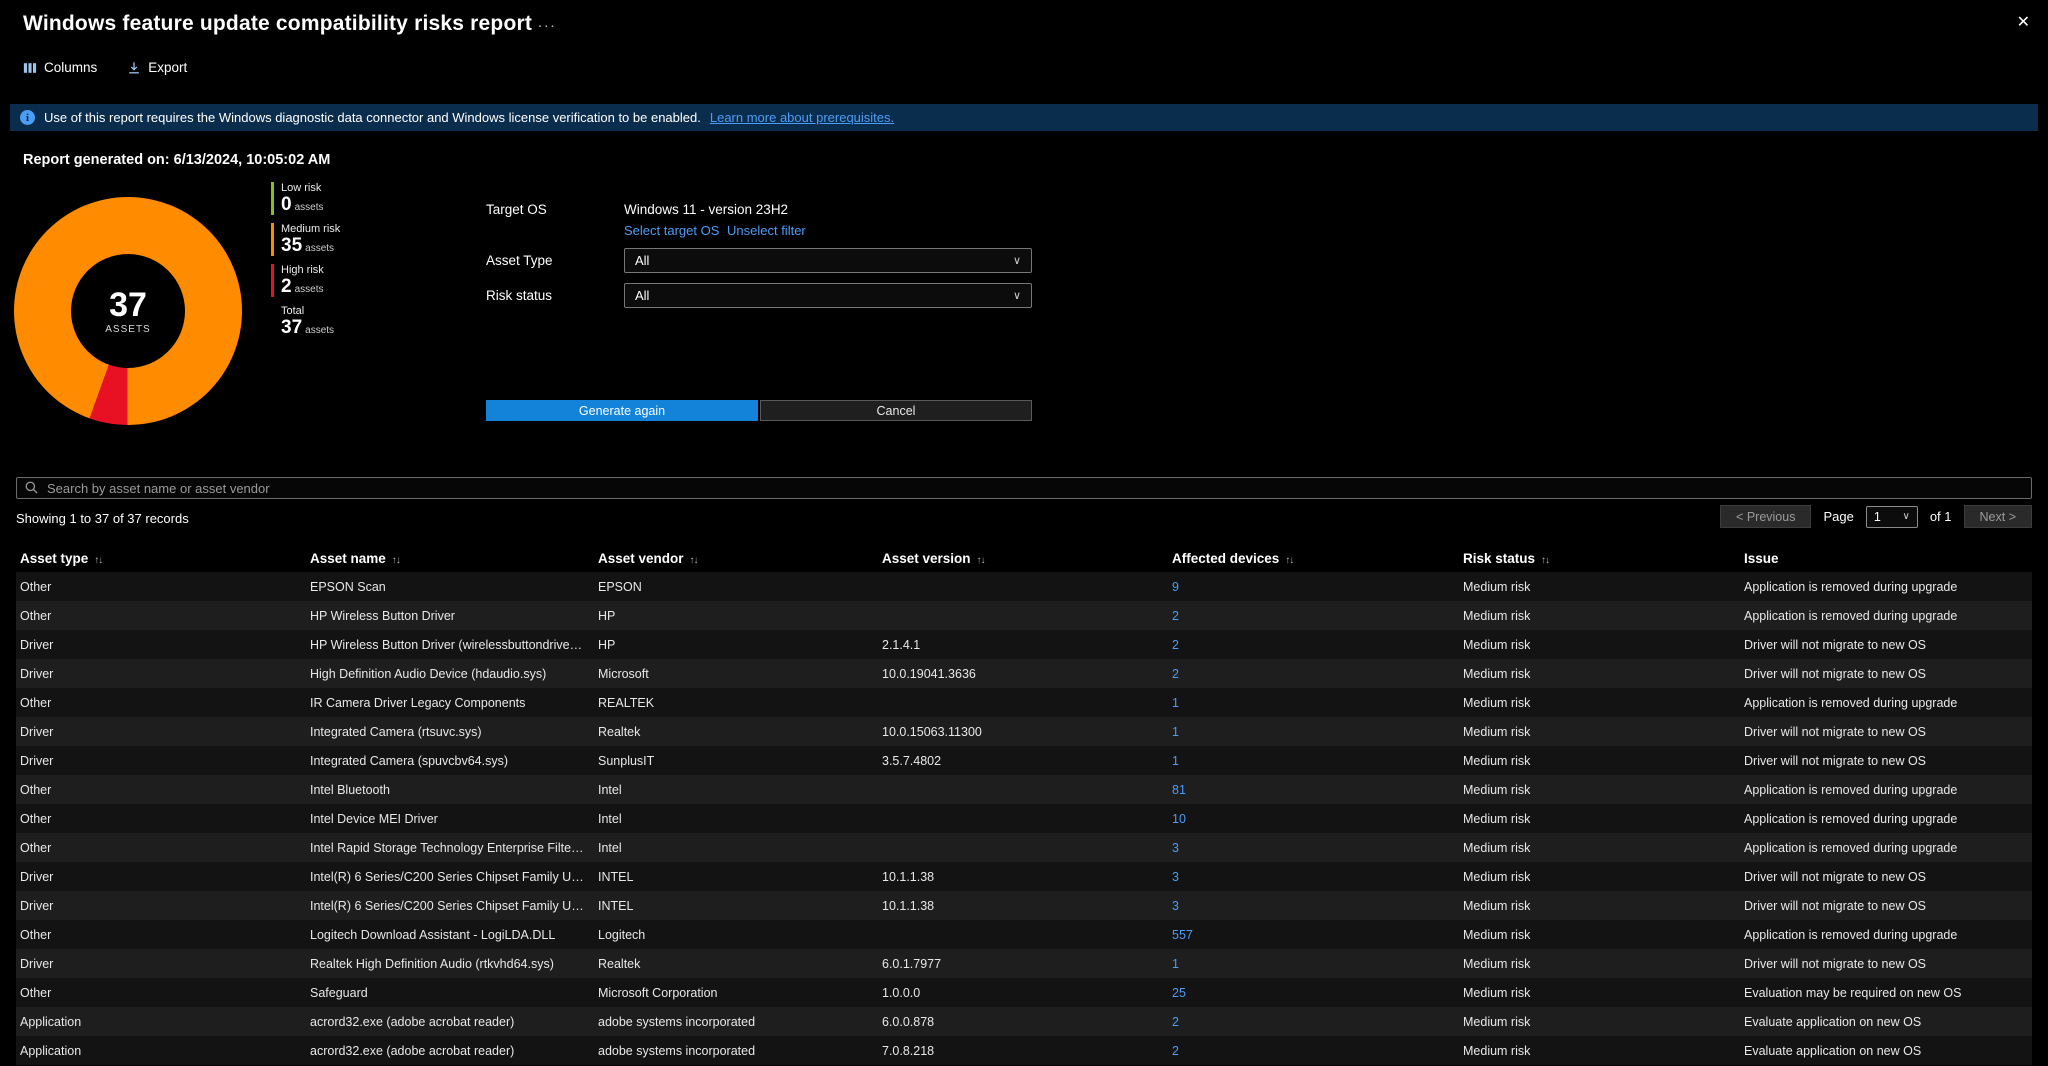 The width and height of the screenshot is (2048, 1066). I want to click on column-header-label: Affected devices, so click(1226, 558).